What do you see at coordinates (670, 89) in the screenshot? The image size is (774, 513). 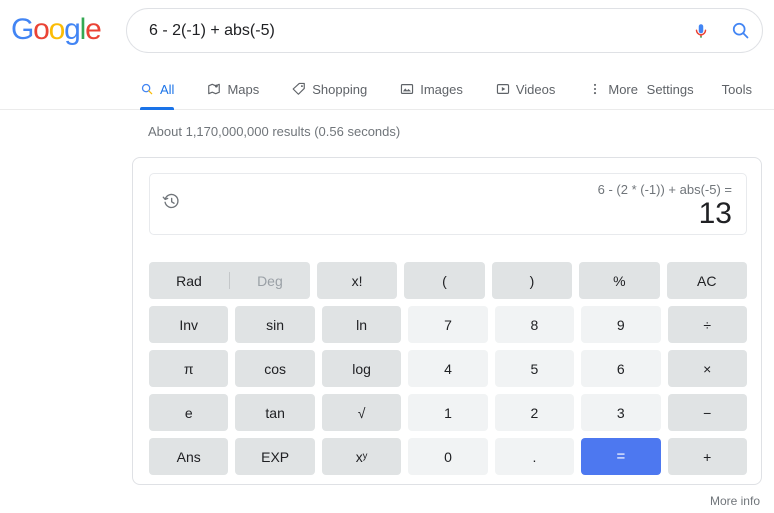 I see `settings-button: Settings` at bounding box center [670, 89].